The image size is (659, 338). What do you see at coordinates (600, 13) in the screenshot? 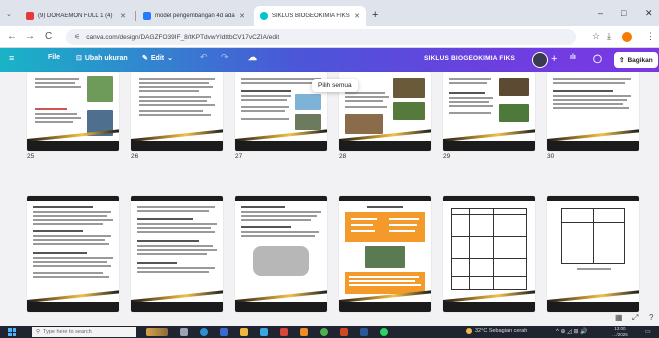
I see `minimize-button: –` at bounding box center [600, 13].